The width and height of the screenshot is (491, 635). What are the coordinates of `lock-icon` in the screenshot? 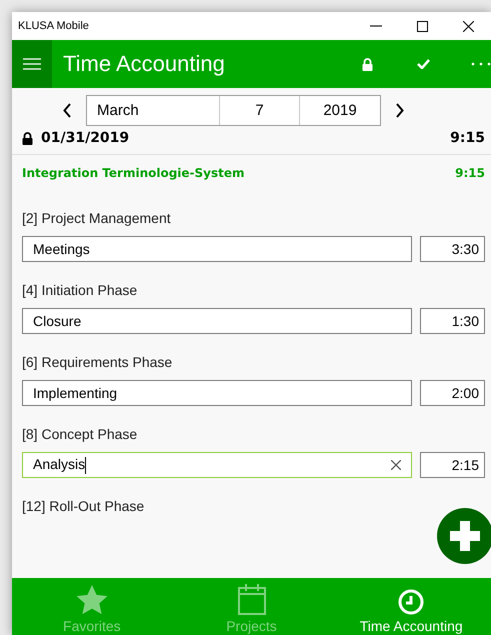 It's located at (367, 64).